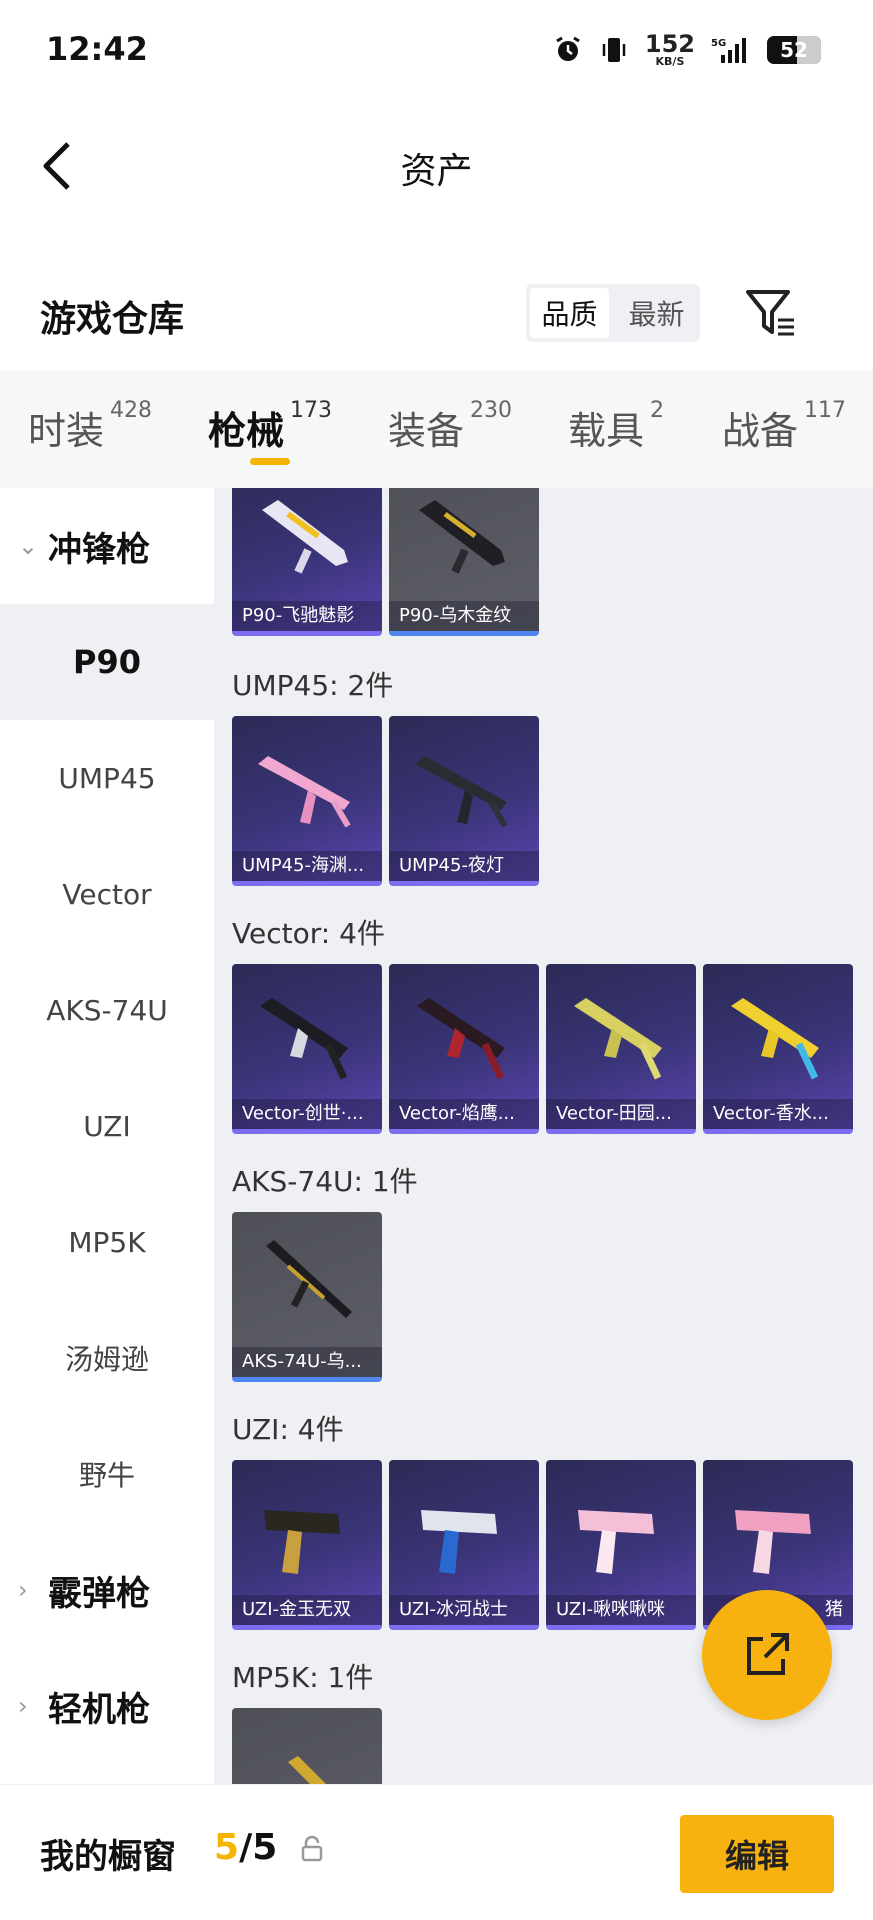 This screenshot has height=1920, width=873. What do you see at coordinates (107, 778) in the screenshot?
I see `sidebar-item-ump45: UMP45` at bounding box center [107, 778].